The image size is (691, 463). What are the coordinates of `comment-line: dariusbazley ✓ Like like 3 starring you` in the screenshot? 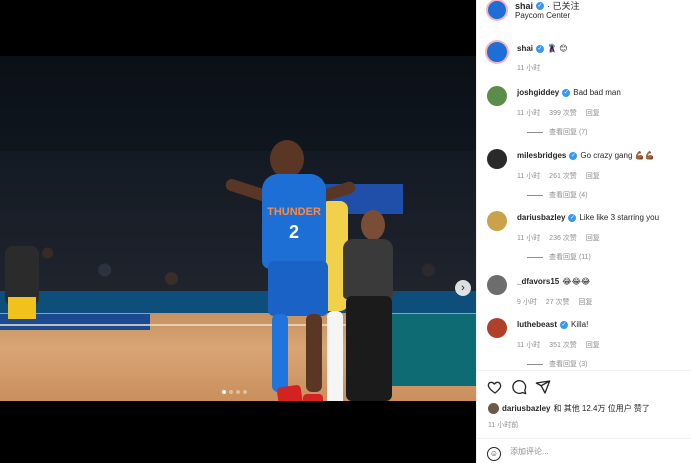 It's located at (588, 217).